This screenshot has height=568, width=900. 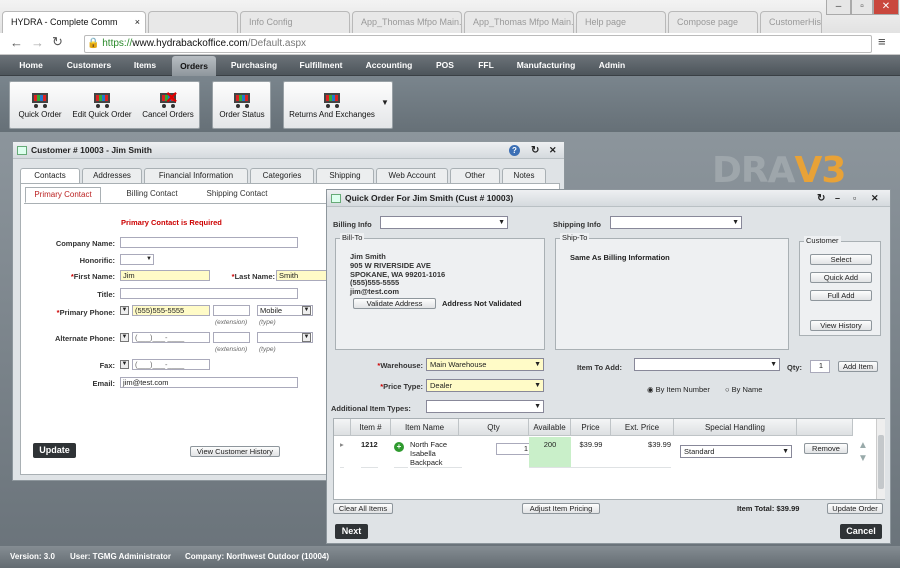 What do you see at coordinates (345, 175) in the screenshot?
I see `tab-shipping: Shipping` at bounding box center [345, 175].